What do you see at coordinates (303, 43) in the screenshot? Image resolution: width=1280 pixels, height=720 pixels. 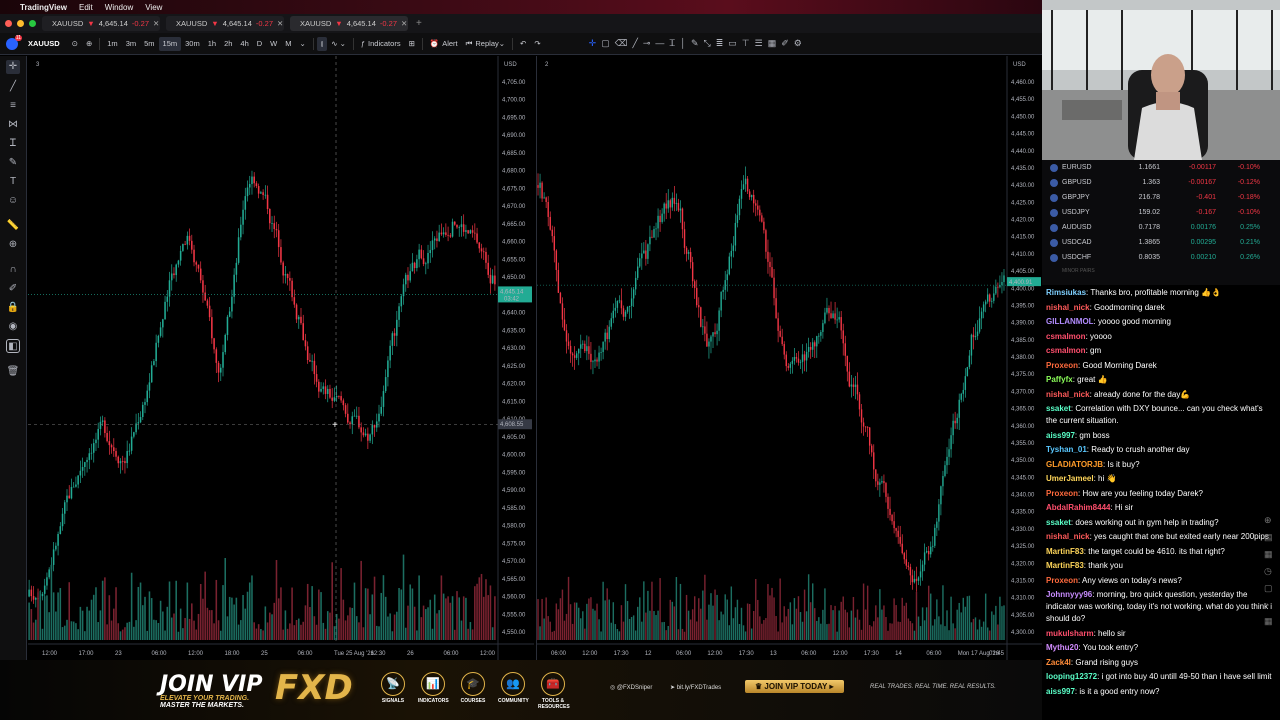 I see `interval-dropdown-icon: ⌄` at bounding box center [303, 43].